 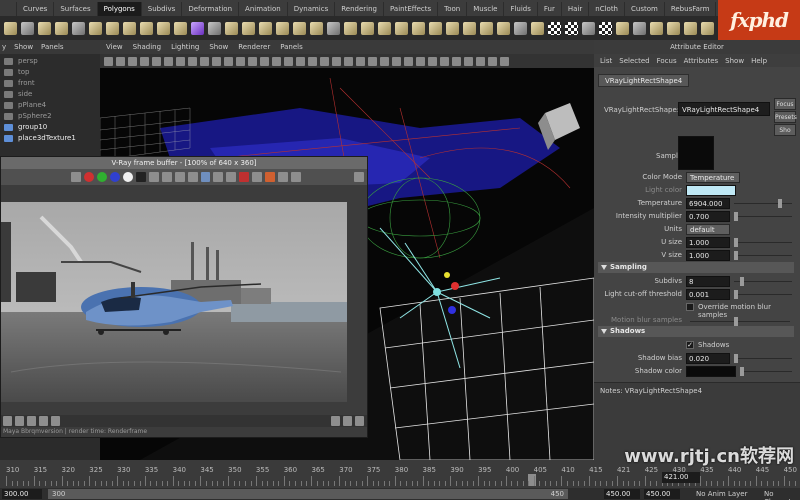 What do you see at coordinates (162, 9) in the screenshot?
I see `shelf-tab-subdivs: Subdivs` at bounding box center [162, 9].